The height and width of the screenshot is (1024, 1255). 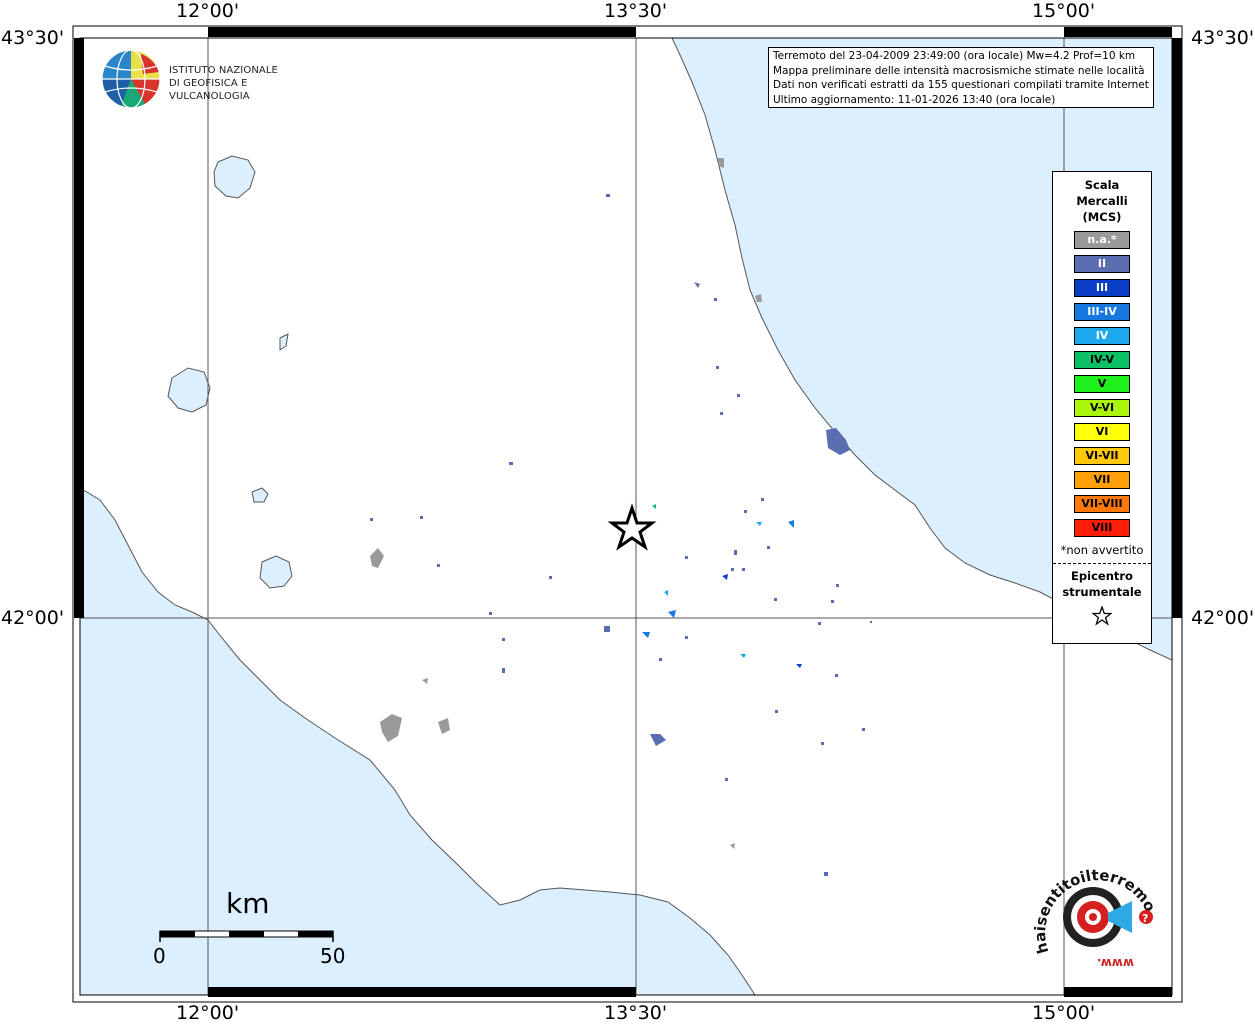 What do you see at coordinates (159, 956) in the screenshot?
I see `scale-bar-min: 0` at bounding box center [159, 956].